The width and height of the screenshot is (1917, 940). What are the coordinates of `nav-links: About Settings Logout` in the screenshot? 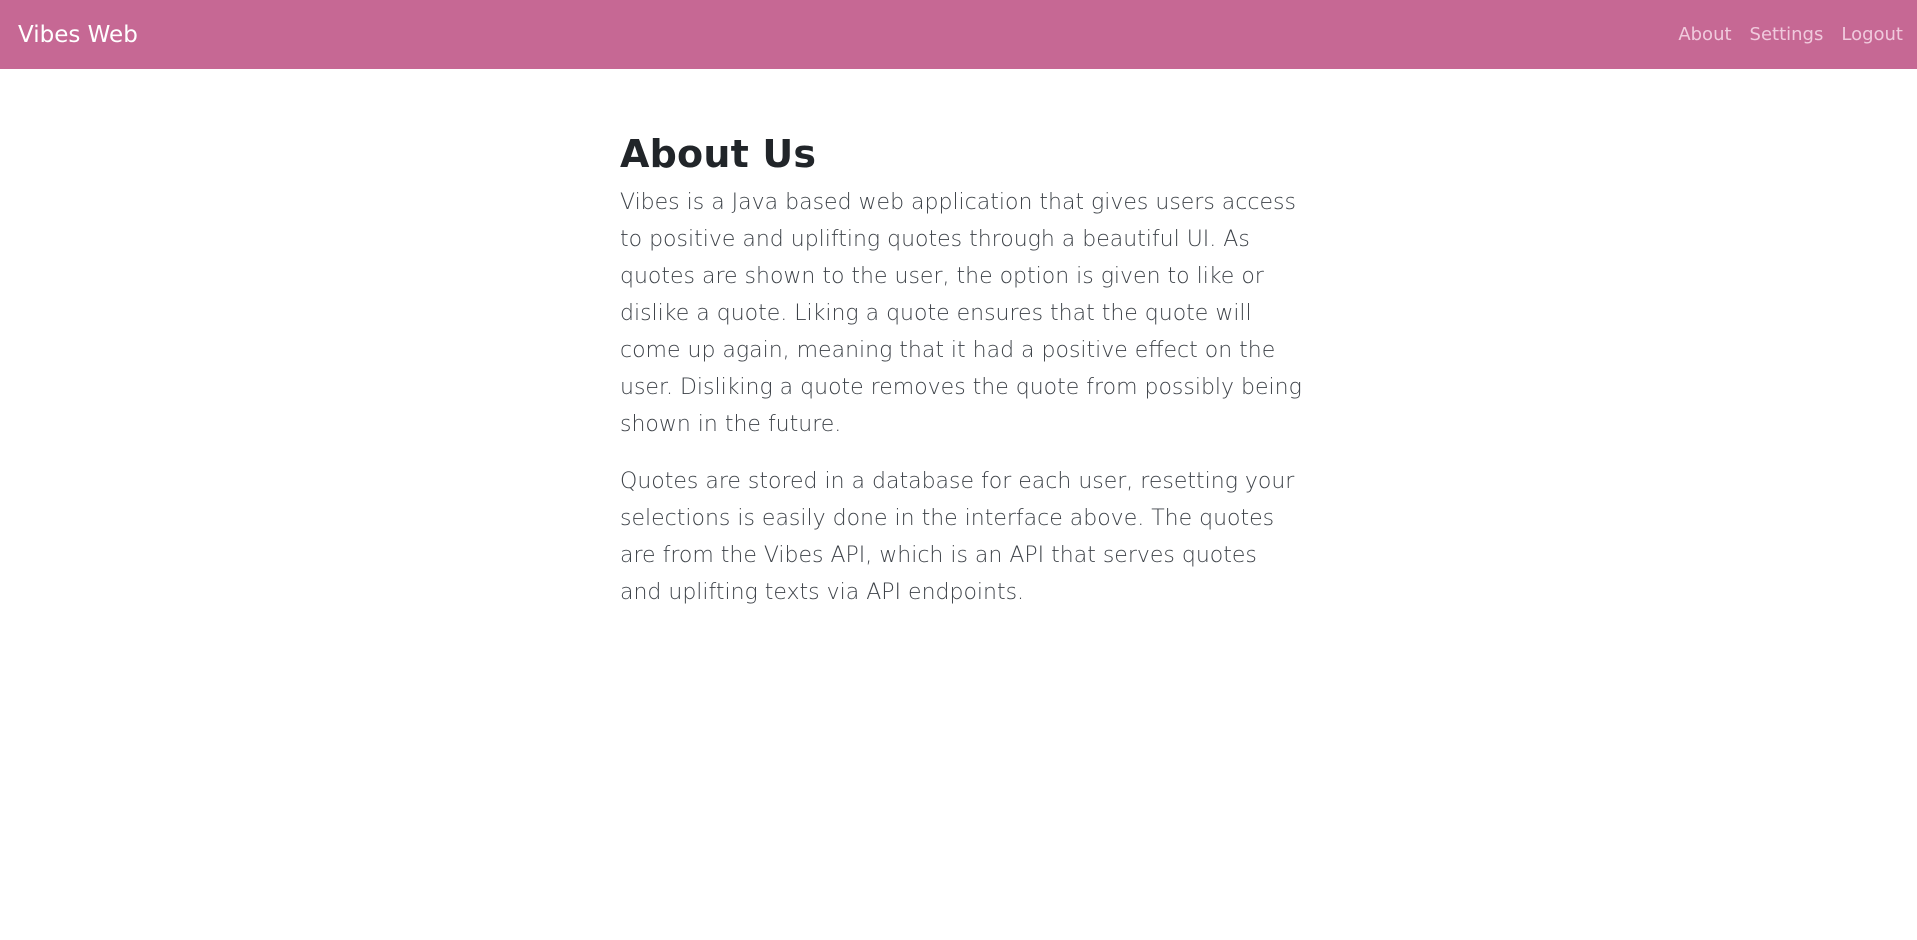 It's located at (1790, 35).